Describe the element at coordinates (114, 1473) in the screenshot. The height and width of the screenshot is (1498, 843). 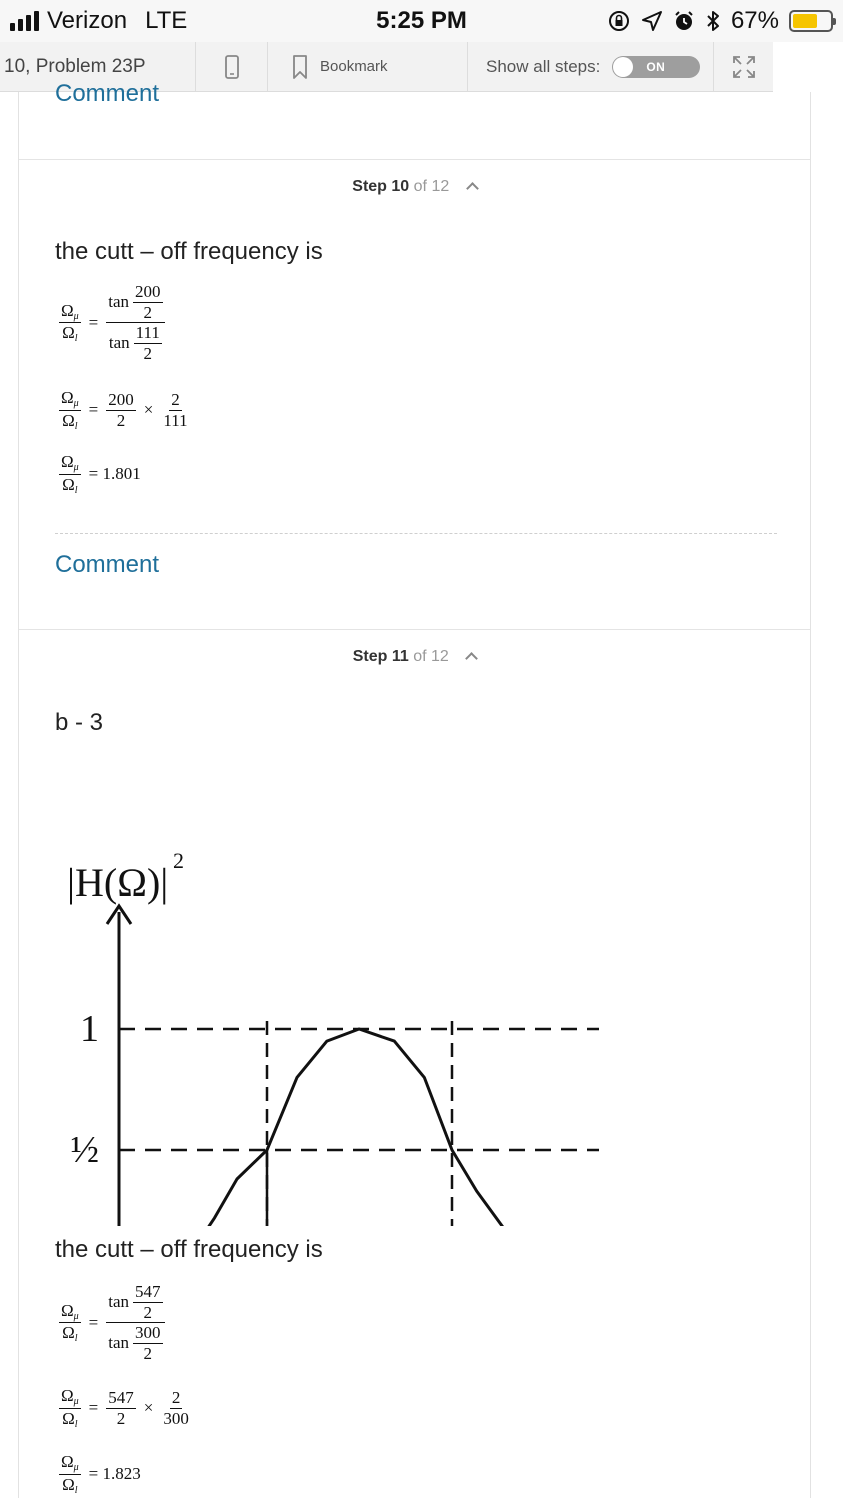
I see `equation-result: = 1.823` at that location.